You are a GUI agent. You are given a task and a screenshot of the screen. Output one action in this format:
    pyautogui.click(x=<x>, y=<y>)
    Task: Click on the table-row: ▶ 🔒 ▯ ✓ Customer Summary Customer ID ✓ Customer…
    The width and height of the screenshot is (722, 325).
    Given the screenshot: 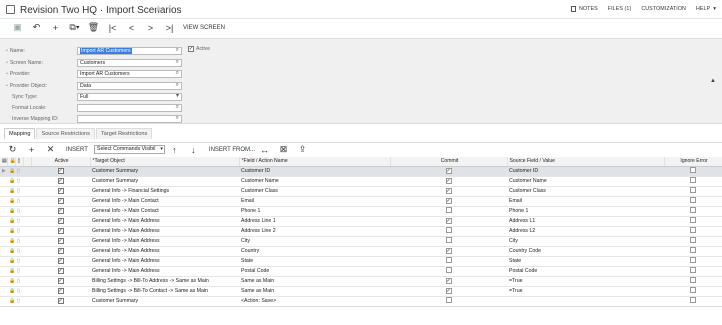 What is the action you would take?
    pyautogui.click(x=361, y=171)
    